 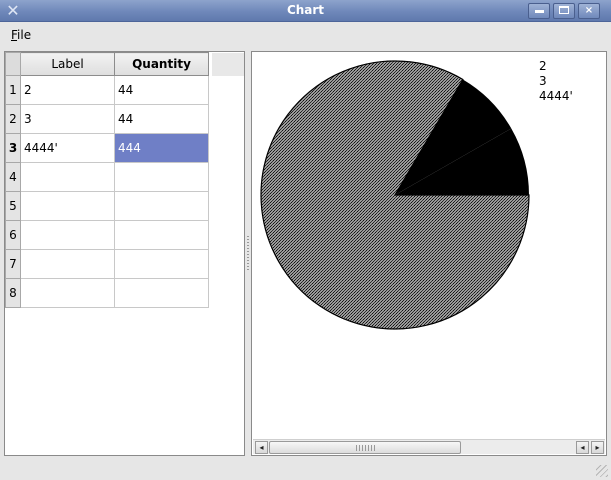 I want to click on table-corner, so click(x=13, y=64).